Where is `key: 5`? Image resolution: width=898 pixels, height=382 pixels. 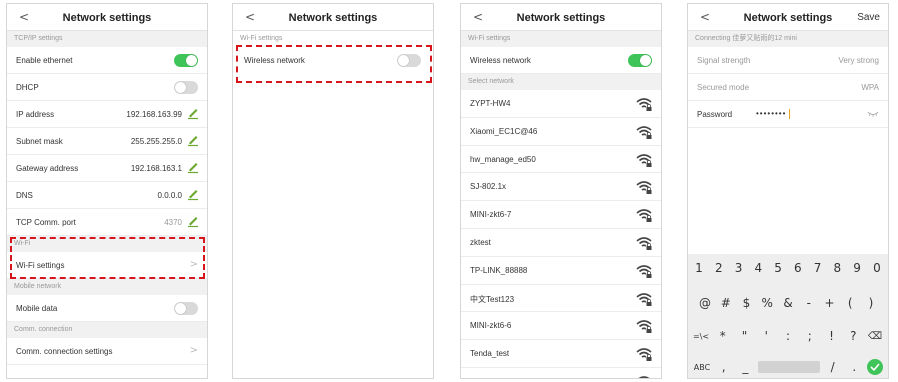
key: 5 is located at coordinates (778, 268).